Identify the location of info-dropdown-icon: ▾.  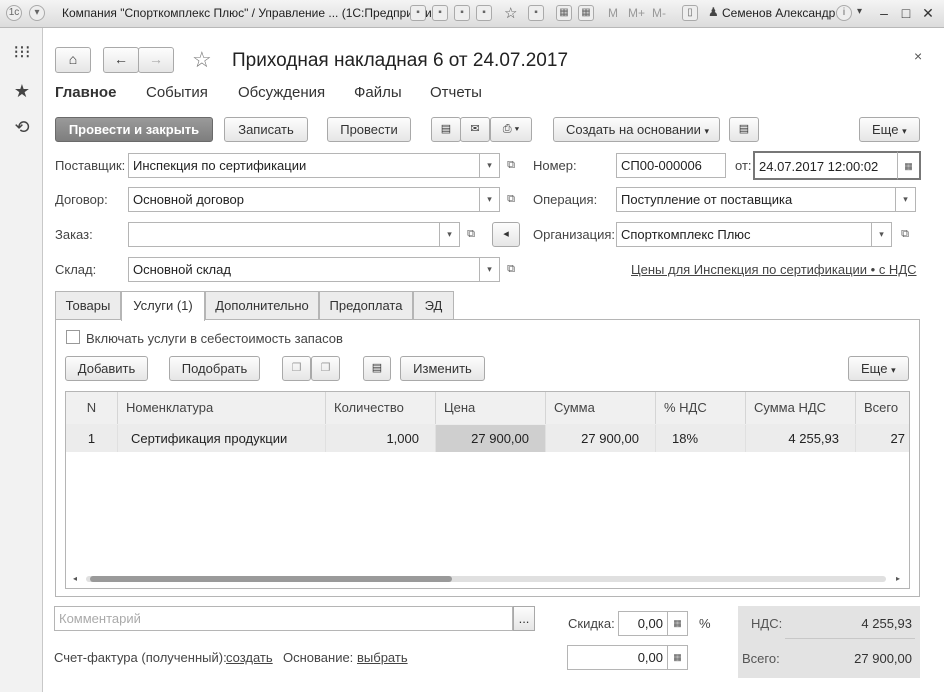
(859, 11).